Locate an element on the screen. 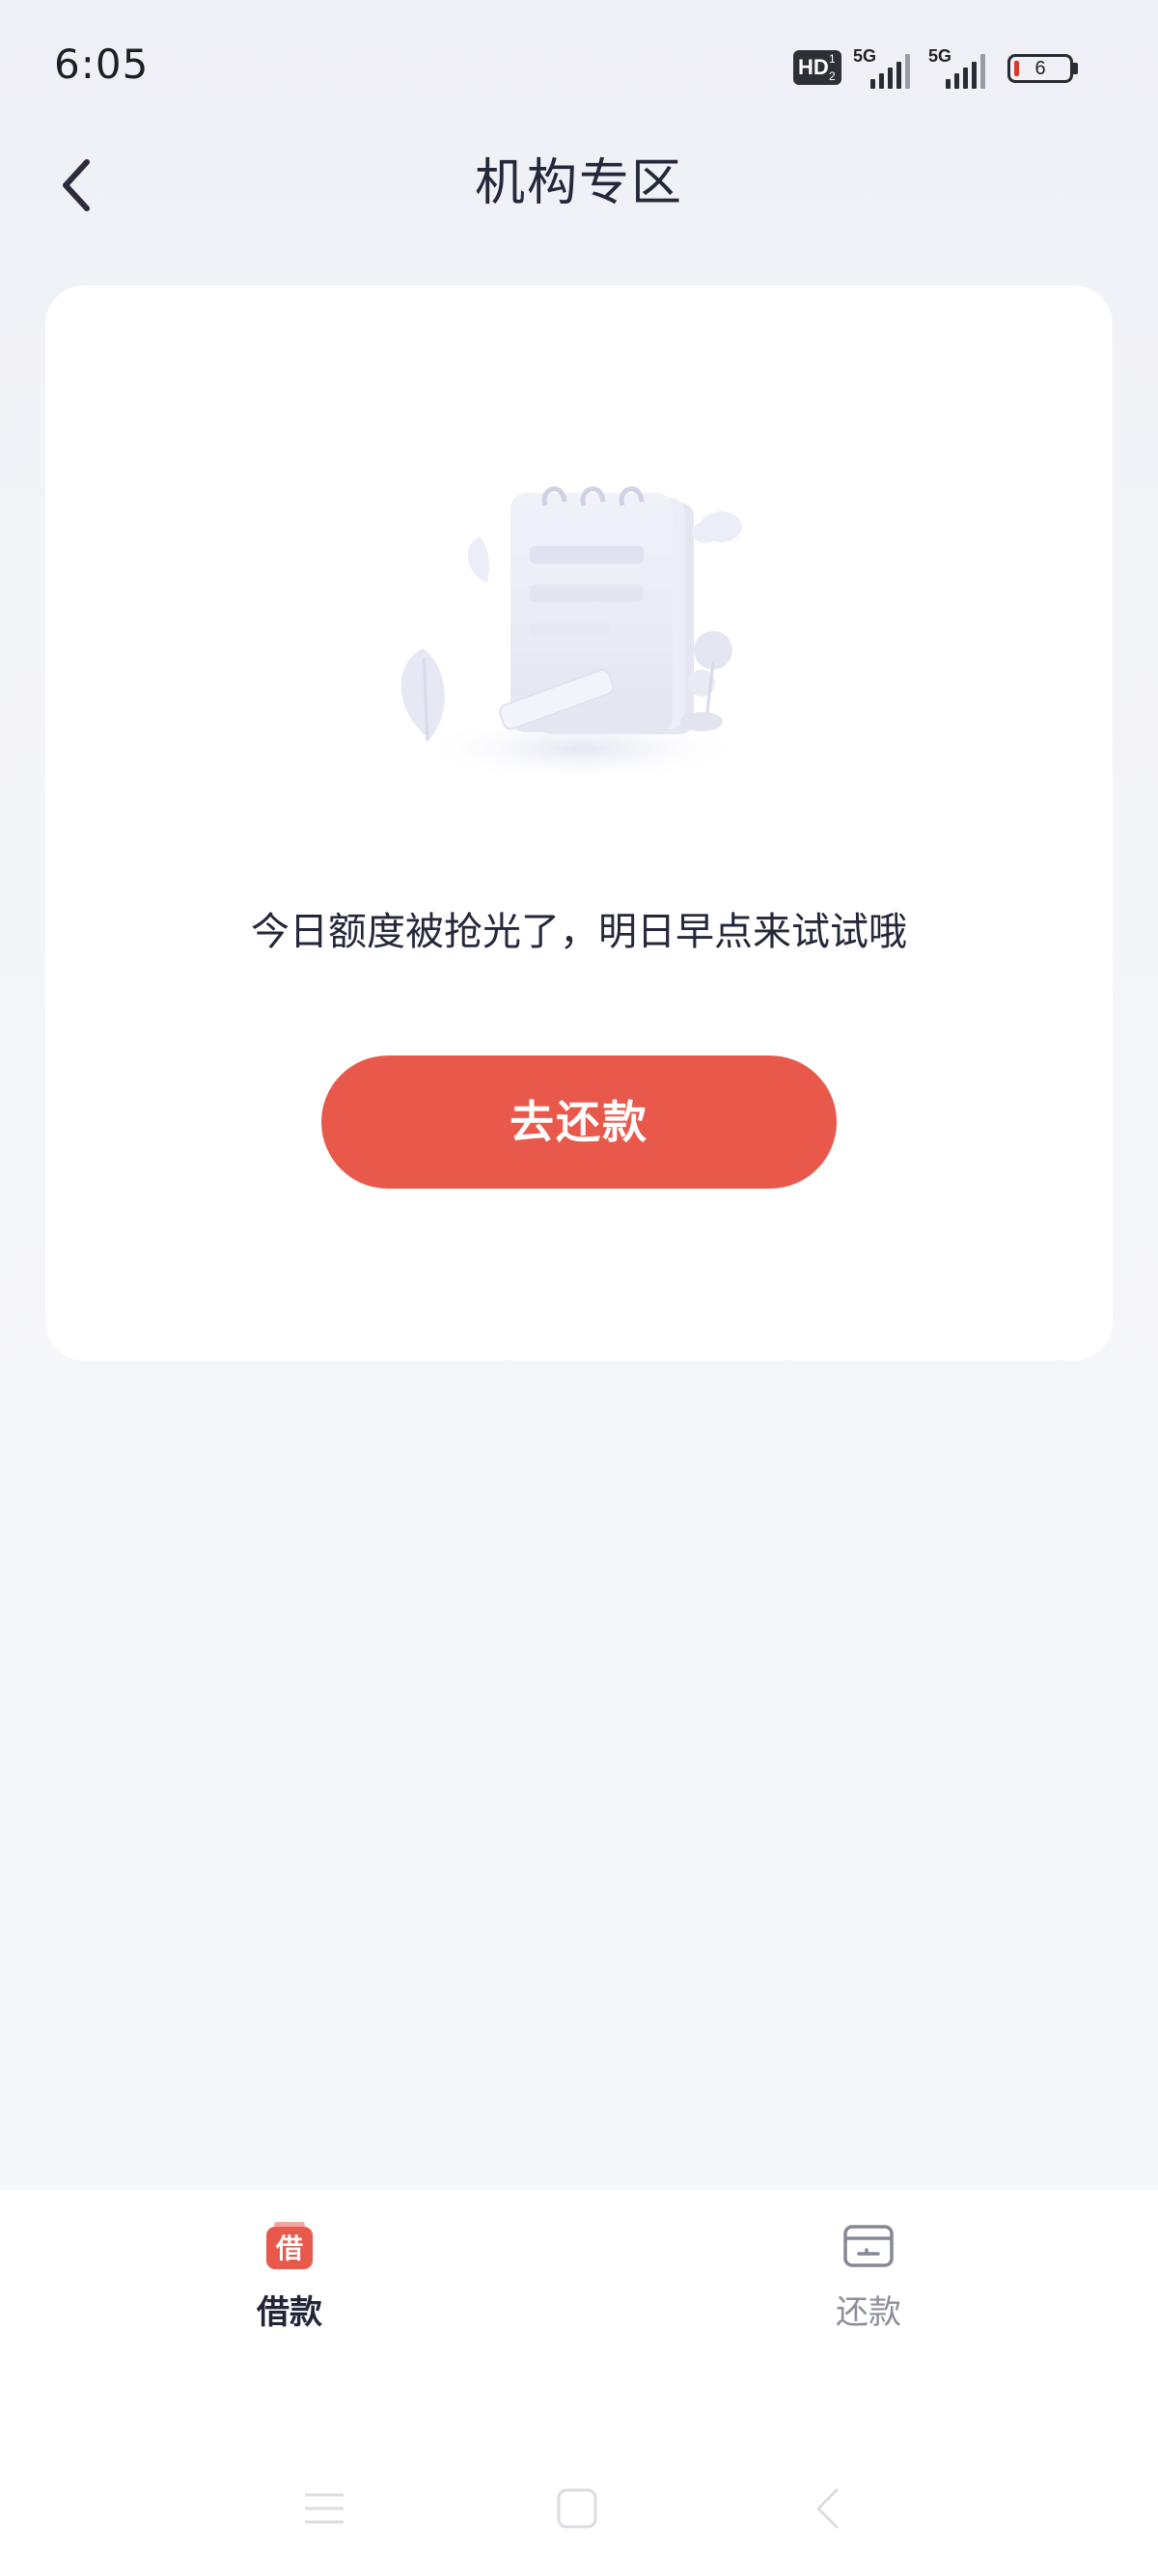 The image size is (1158, 2576). network-type-2: 5G is located at coordinates (940, 56).